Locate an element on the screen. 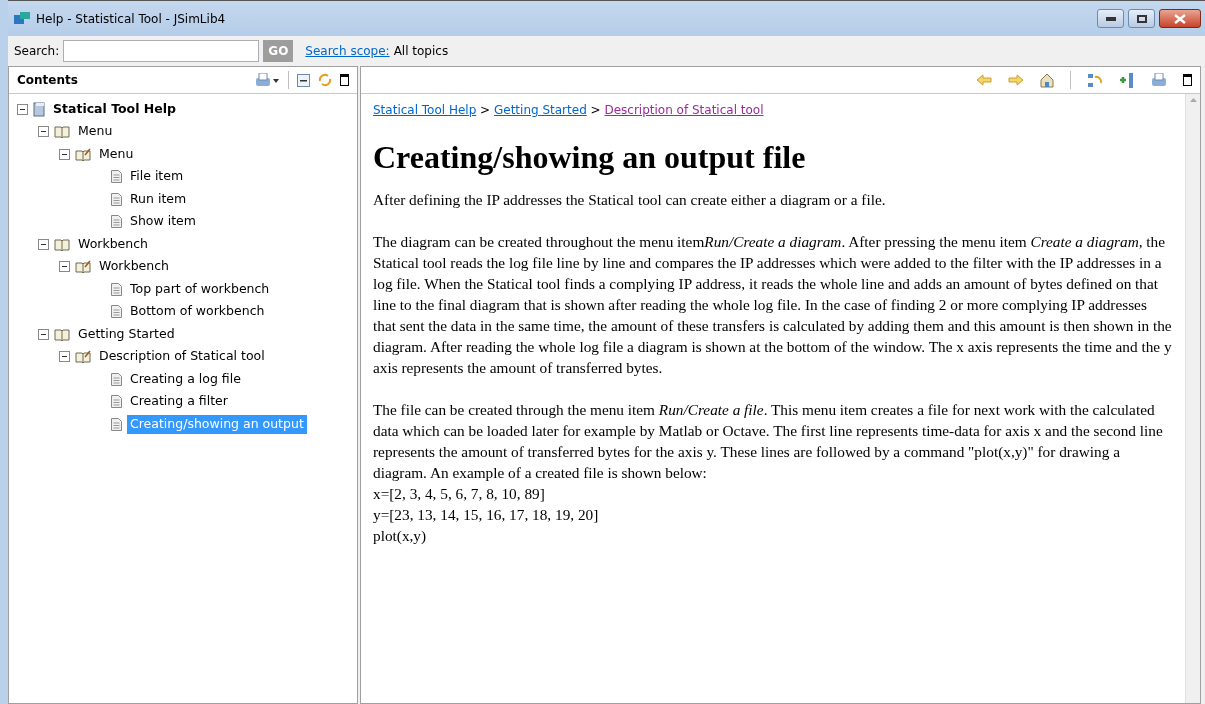 The height and width of the screenshot is (704, 1205). tree-item: Description of Statical tool is located at coordinates (182, 357).